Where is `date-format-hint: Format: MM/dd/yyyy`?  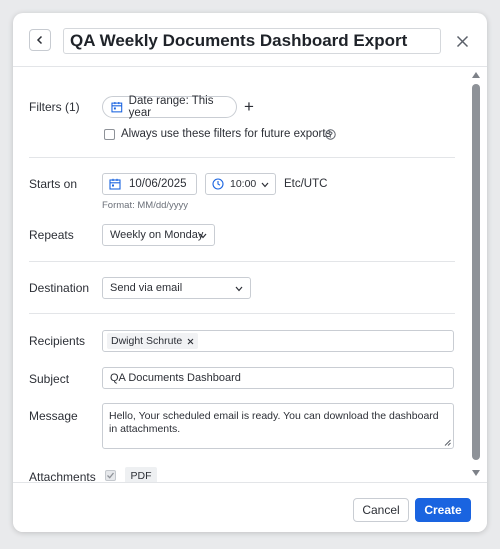 date-format-hint: Format: MM/dd/yyyy is located at coordinates (145, 205).